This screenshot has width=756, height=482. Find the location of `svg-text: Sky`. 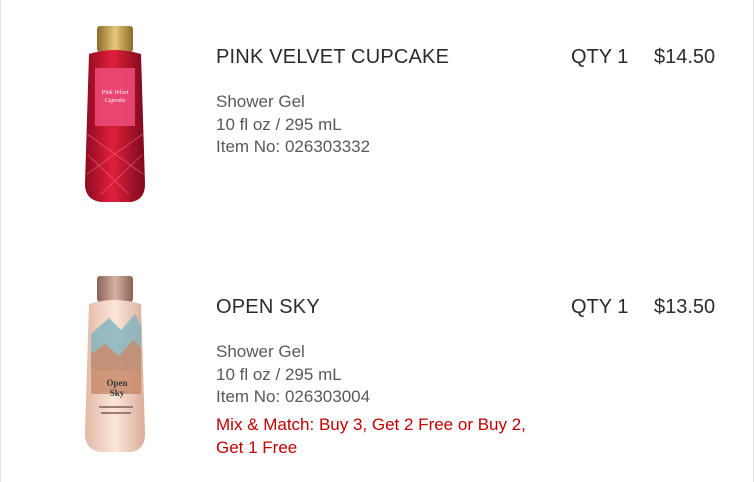

svg-text: Sky is located at coordinates (117, 393).